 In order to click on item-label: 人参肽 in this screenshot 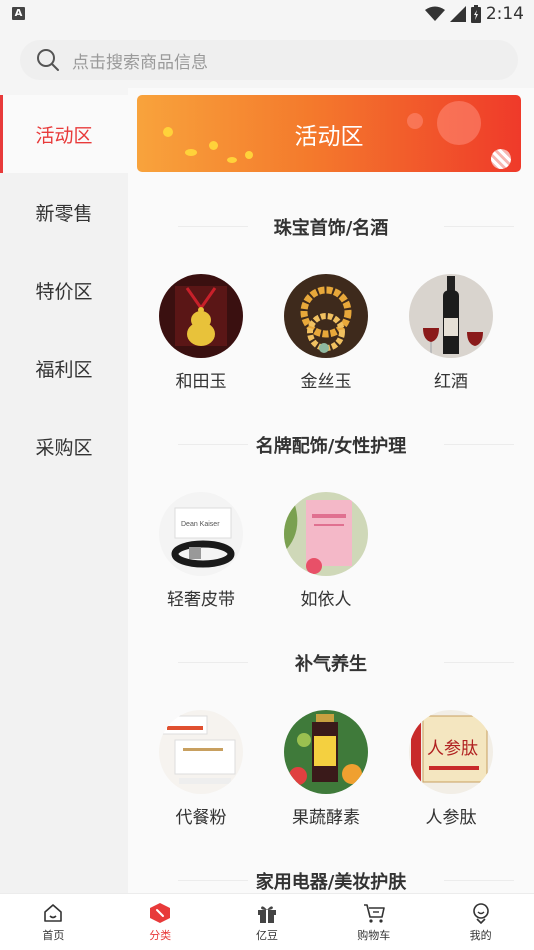, I will do `click(451, 818)`.